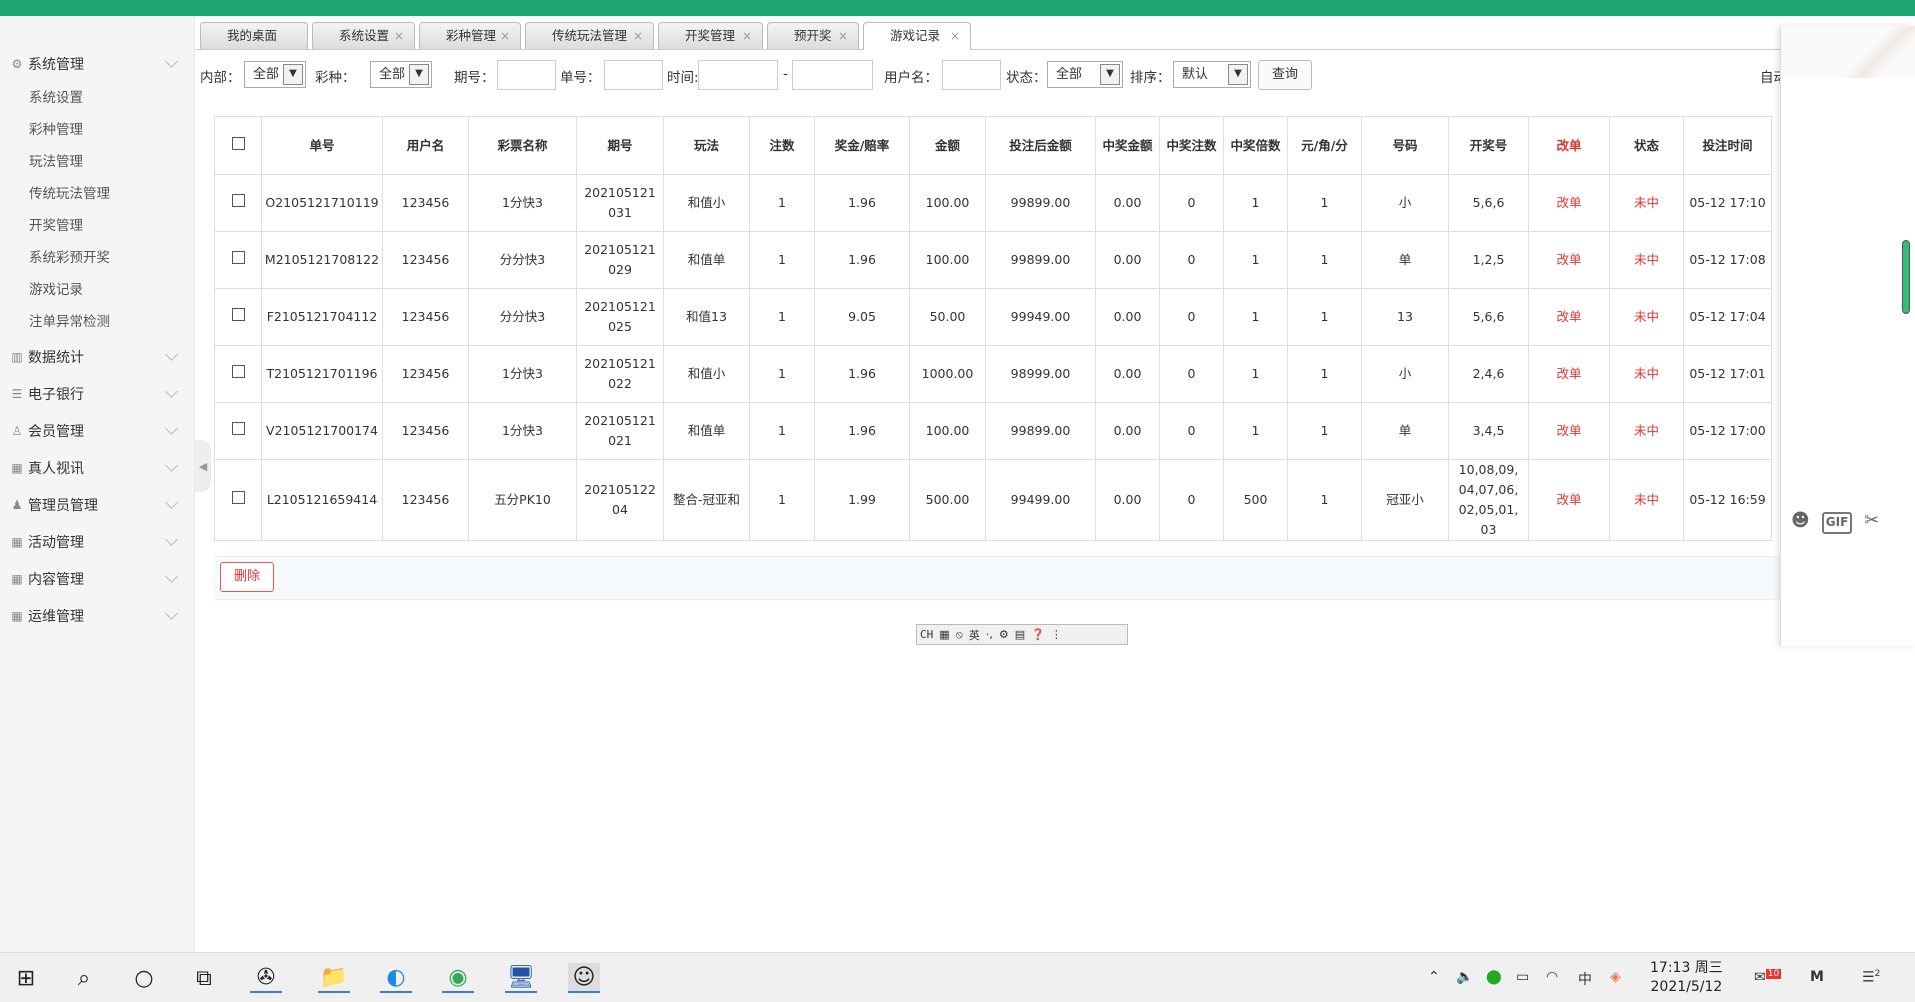 The width and height of the screenshot is (1915, 1002). What do you see at coordinates (1552, 977) in the screenshot?
I see `wifi-icon: ◠` at bounding box center [1552, 977].